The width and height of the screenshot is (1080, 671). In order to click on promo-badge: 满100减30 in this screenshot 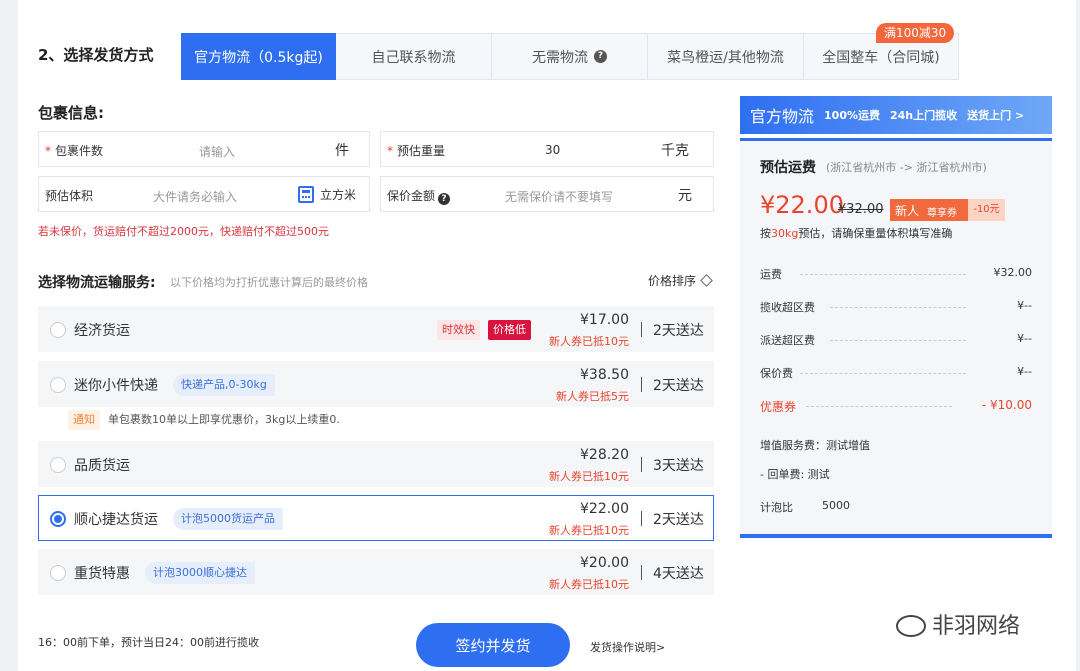, I will do `click(915, 33)`.